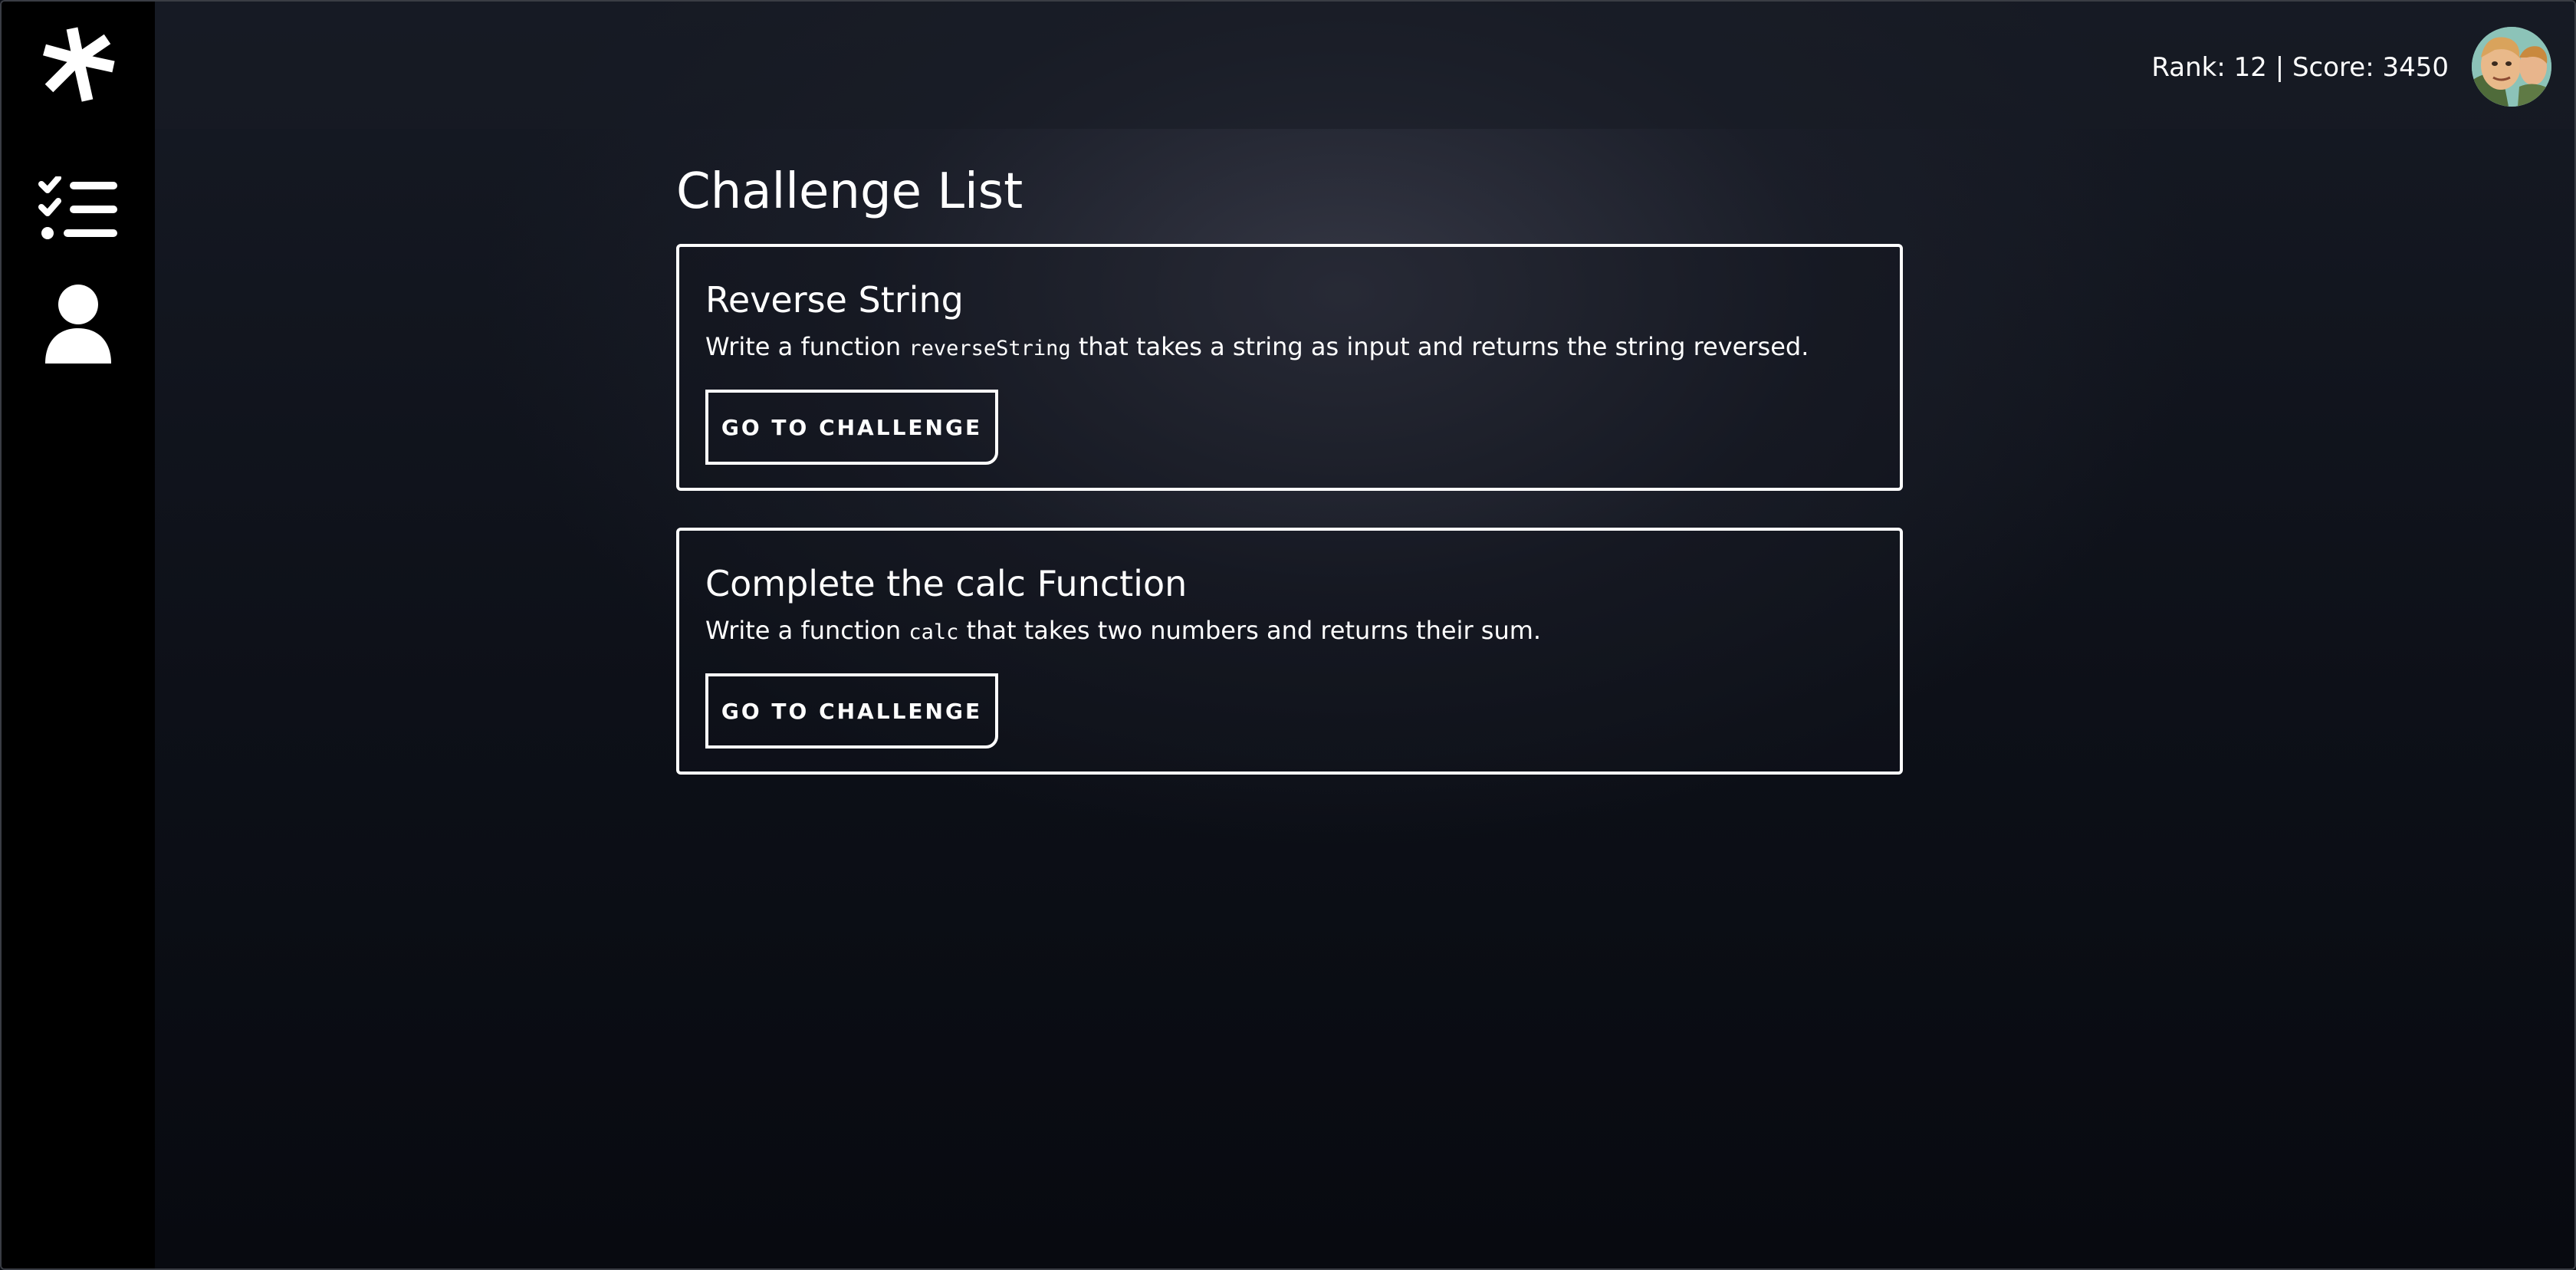 The height and width of the screenshot is (1270, 2576). What do you see at coordinates (850, 191) in the screenshot?
I see `page-title: Challenge List` at bounding box center [850, 191].